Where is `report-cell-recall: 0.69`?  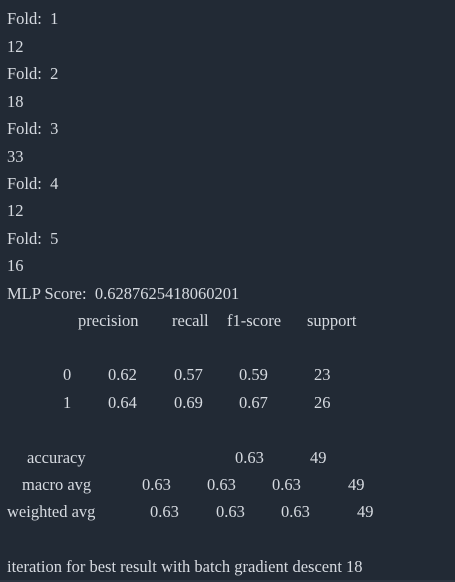 report-cell-recall: 0.69 is located at coordinates (188, 402).